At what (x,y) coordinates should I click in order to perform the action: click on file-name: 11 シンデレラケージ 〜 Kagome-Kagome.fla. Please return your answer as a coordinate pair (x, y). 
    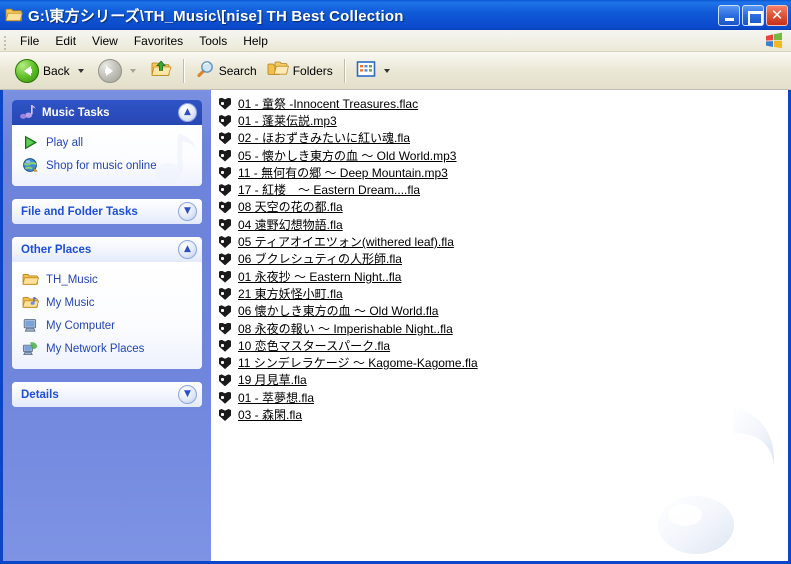
    Looking at the image, I should click on (358, 363).